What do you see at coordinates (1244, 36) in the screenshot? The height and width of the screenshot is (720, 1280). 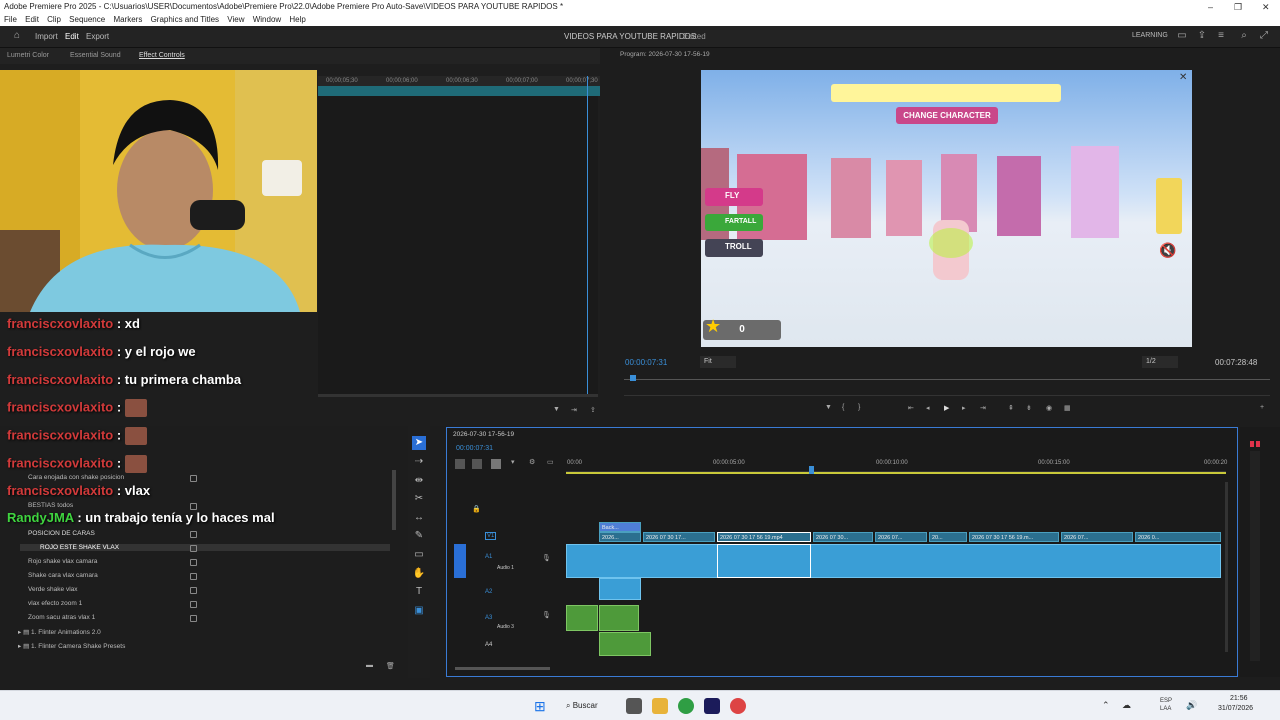 I see `search-icon: ⌕` at bounding box center [1244, 36].